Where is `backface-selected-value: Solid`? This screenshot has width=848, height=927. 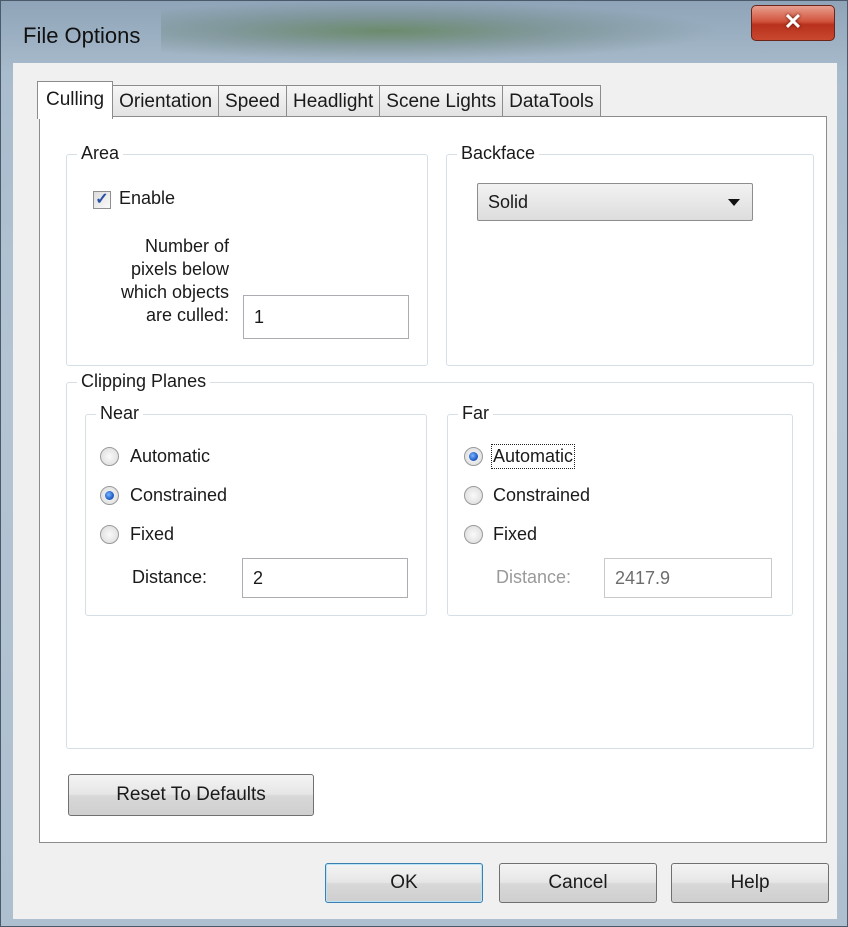
backface-selected-value: Solid is located at coordinates (508, 202).